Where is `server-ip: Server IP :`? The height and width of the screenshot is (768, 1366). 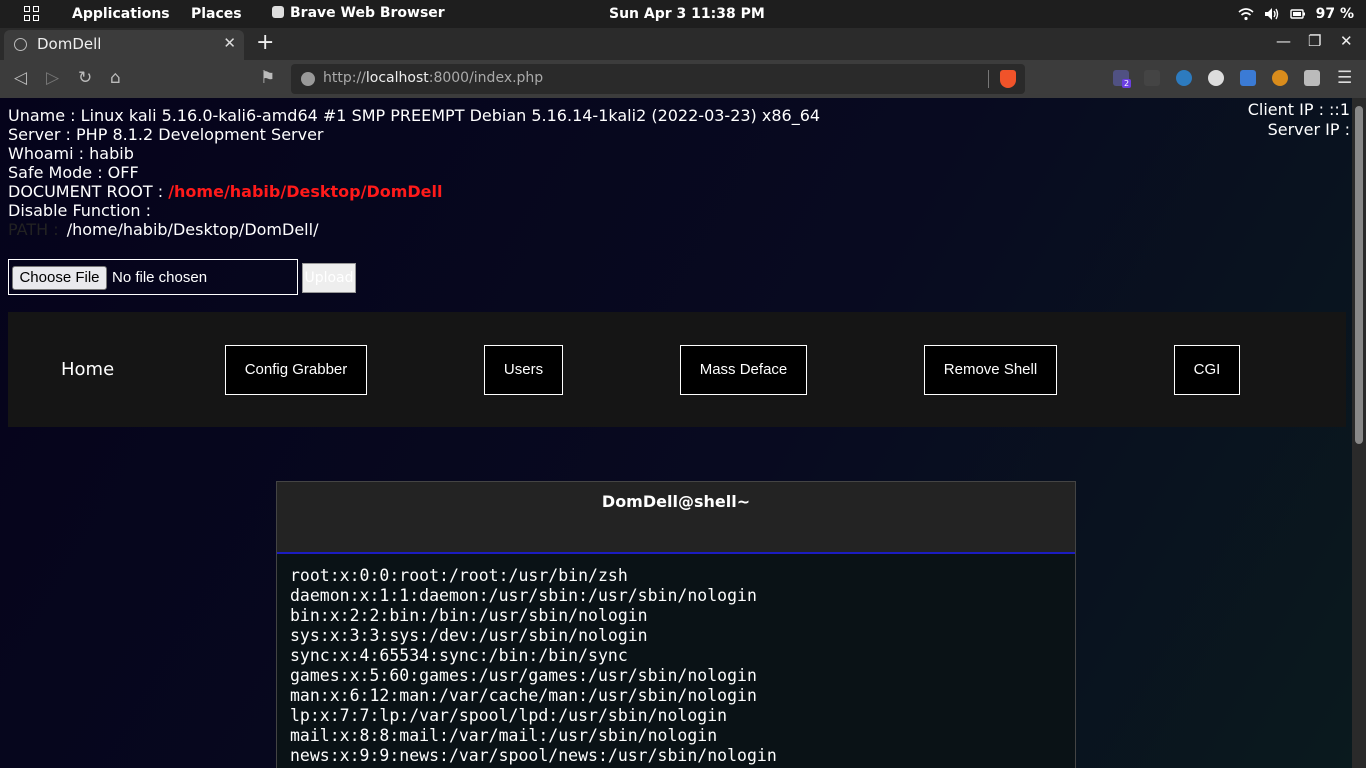
server-ip: Server IP : is located at coordinates (1308, 129).